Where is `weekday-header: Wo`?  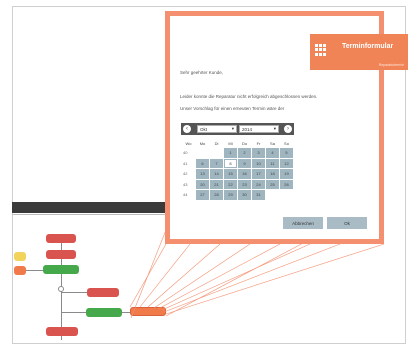 weekday-header: Wo is located at coordinates (188, 143).